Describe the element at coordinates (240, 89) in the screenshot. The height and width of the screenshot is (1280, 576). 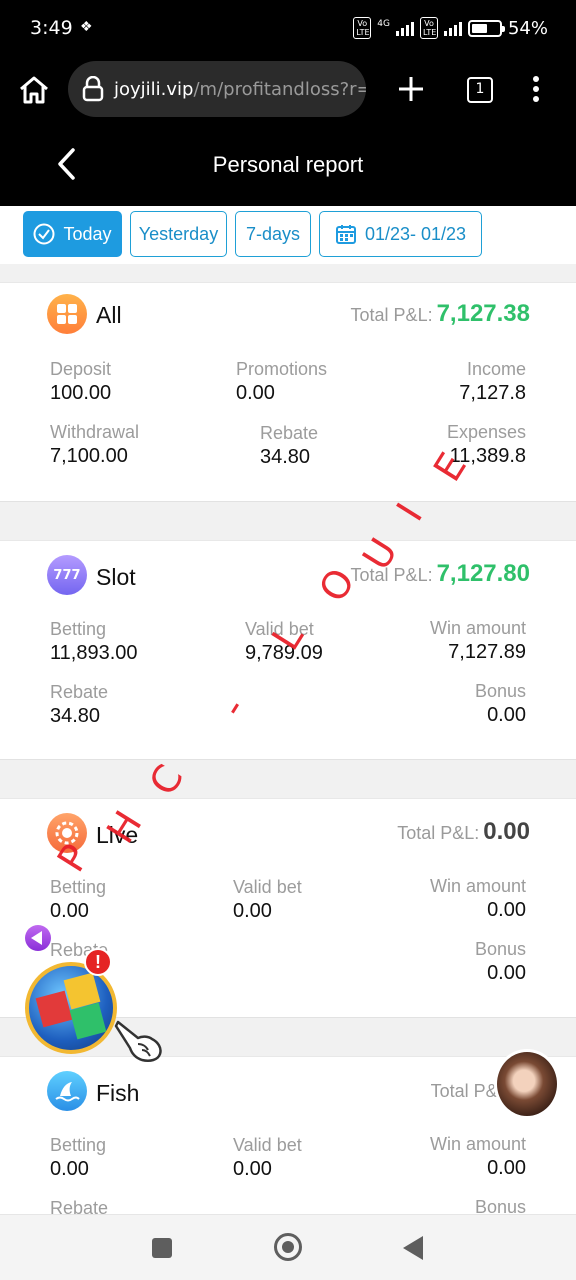
I see `url-text: joyjili.vip/m/profitandloss?r=fa` at that location.